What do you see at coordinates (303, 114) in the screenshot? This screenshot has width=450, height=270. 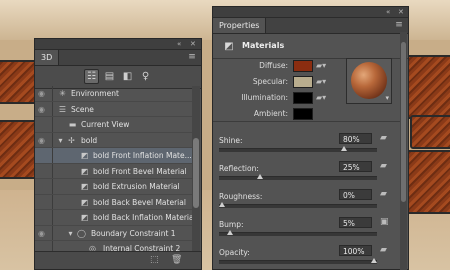 I see `ambient-color-swatch` at bounding box center [303, 114].